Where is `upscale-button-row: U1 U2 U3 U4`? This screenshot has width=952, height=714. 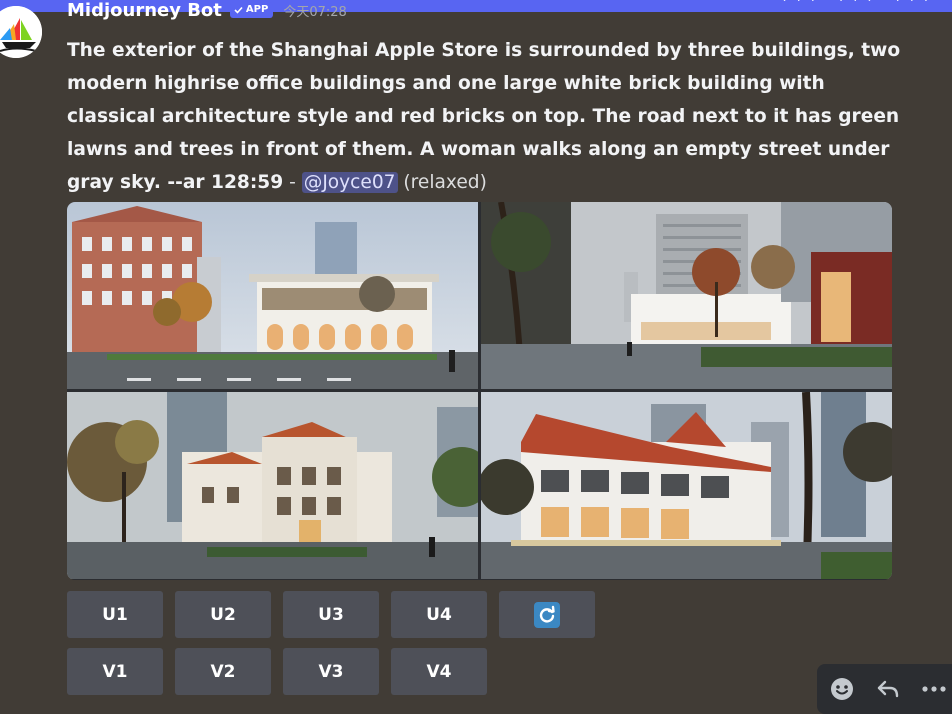 upscale-button-row: U1 U2 U3 U4 is located at coordinates (331, 614).